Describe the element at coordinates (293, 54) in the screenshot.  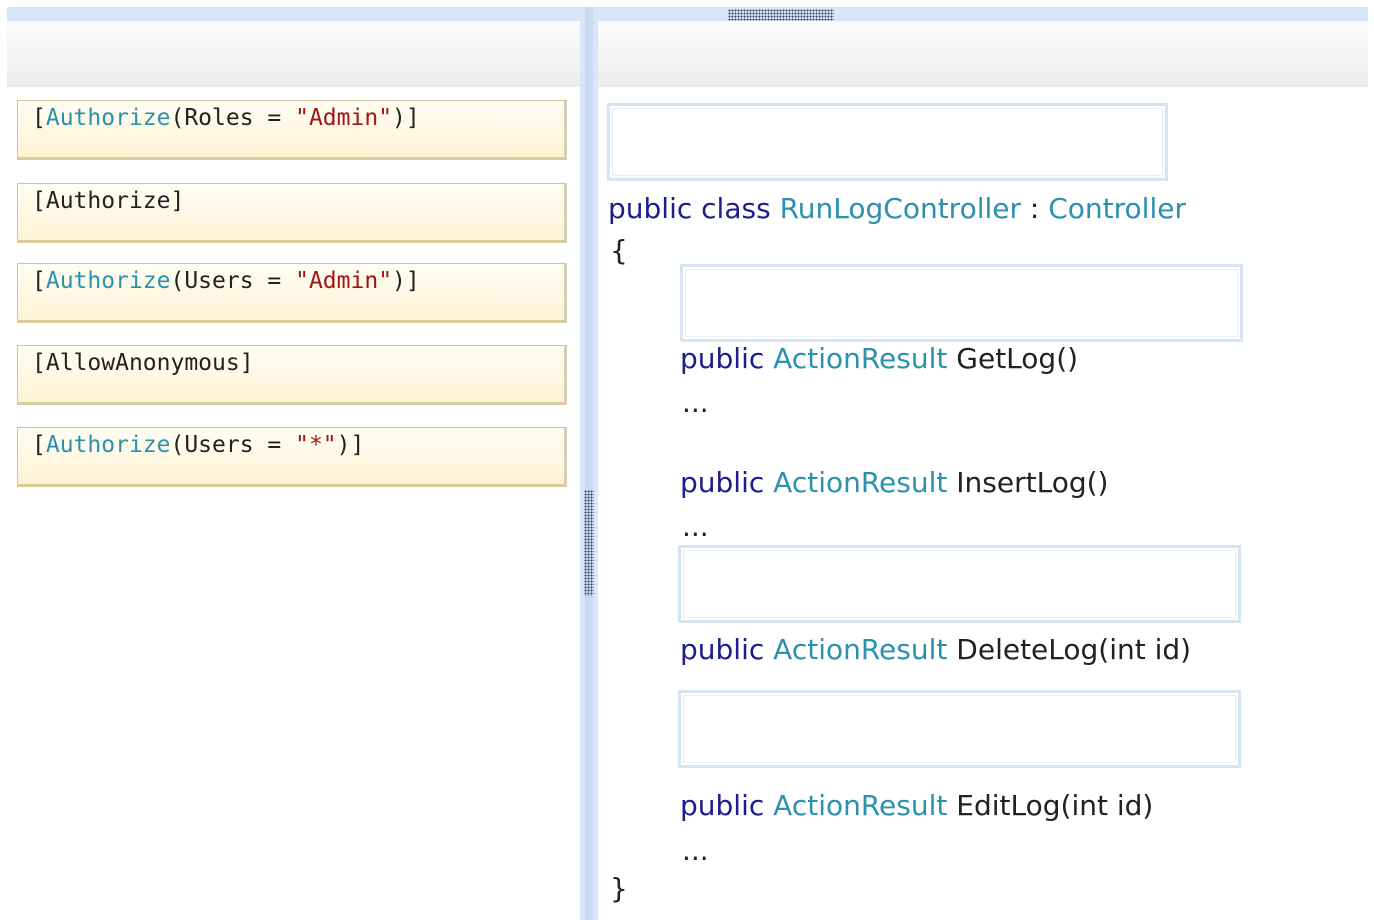
I see `answer-area-header-left` at that location.